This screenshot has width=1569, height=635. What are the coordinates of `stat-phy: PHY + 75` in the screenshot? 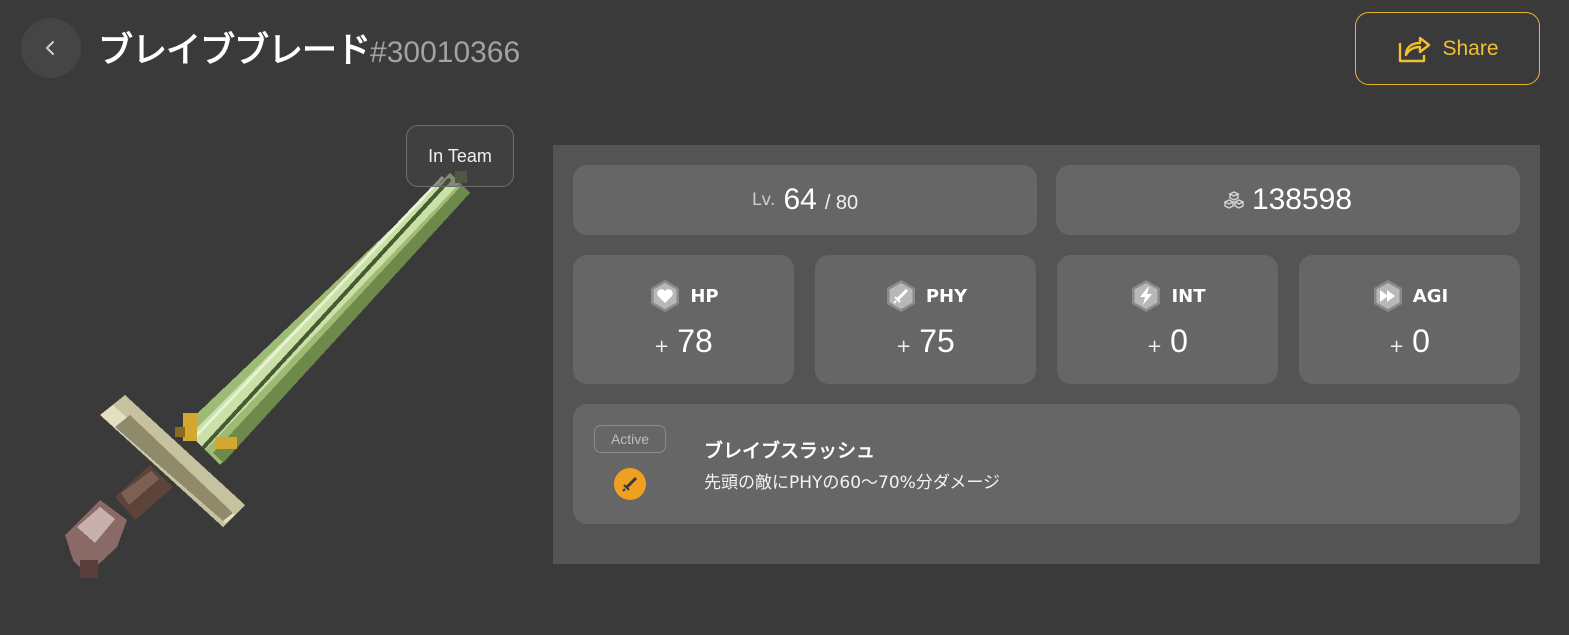 It's located at (925, 319).